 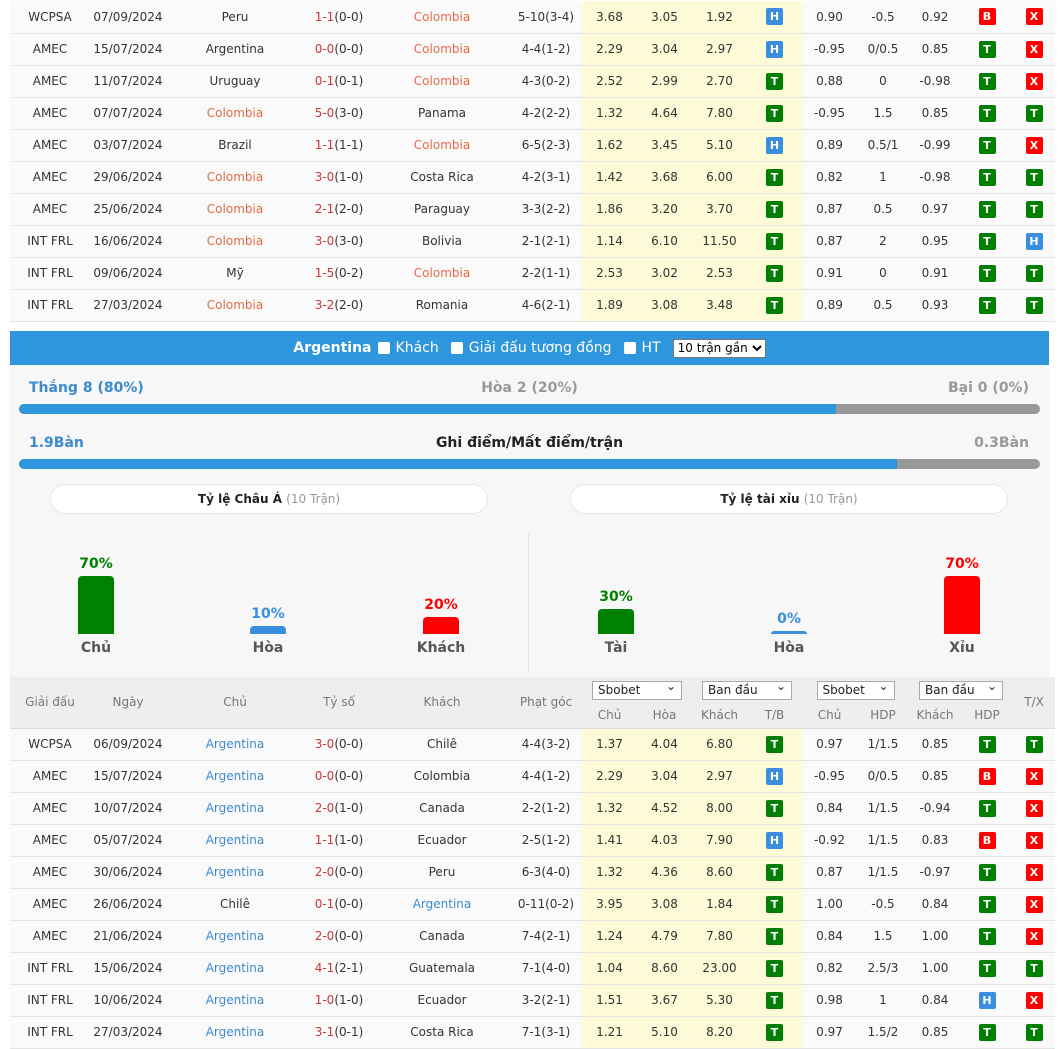 I want to click on league: INT FRL, so click(x=50, y=305).